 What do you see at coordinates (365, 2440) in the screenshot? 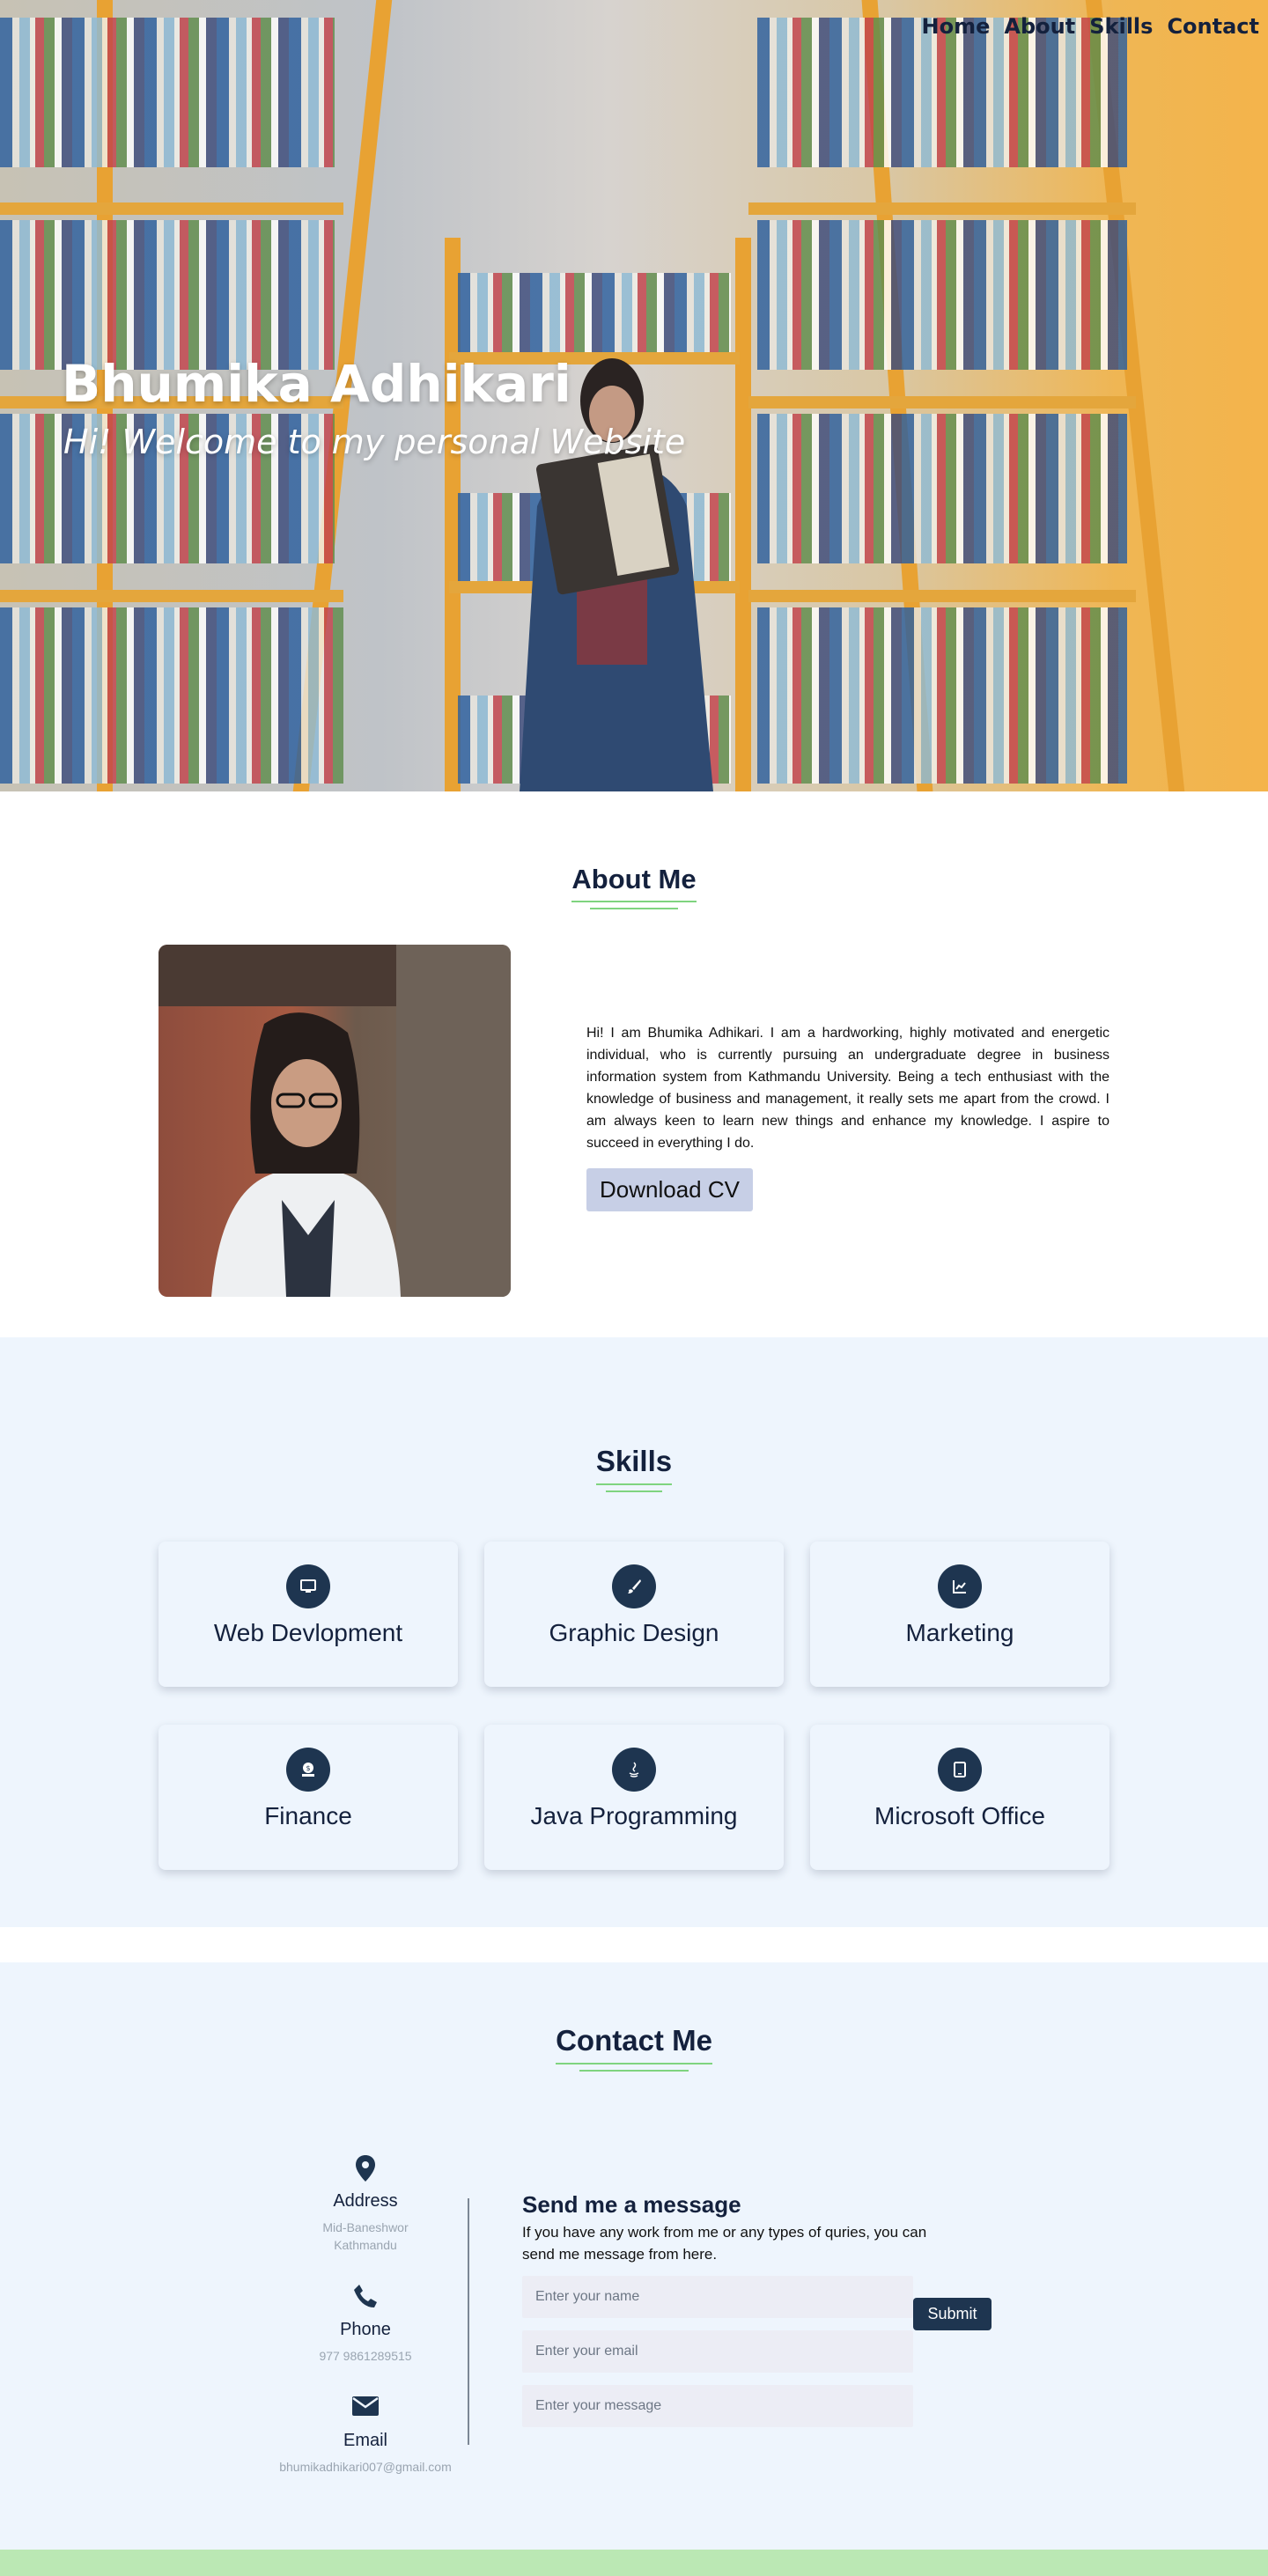
I see `email-title: Email` at bounding box center [365, 2440].